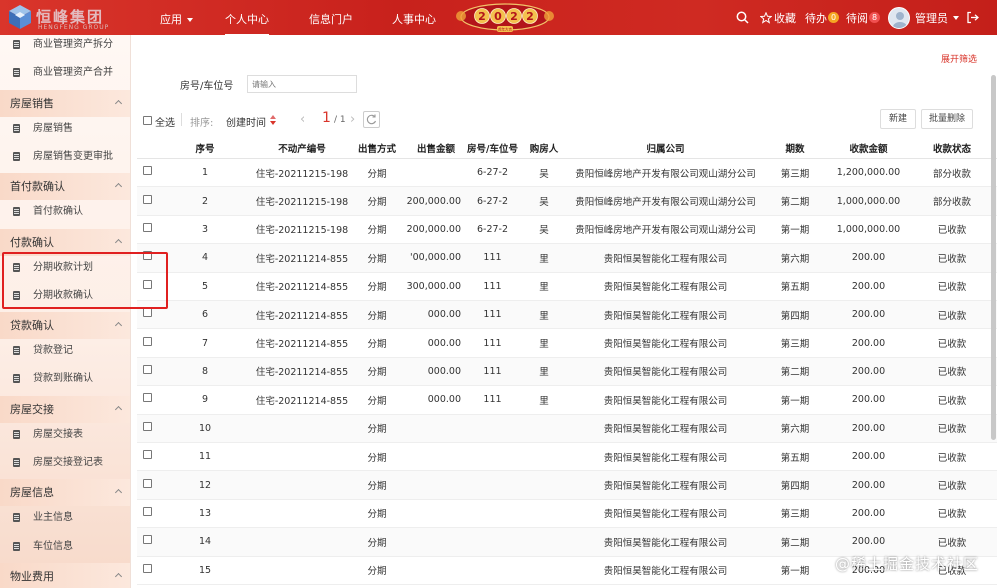 Image resolution: width=997 pixels, height=588 pixels. What do you see at coordinates (118, 242) in the screenshot?
I see `chevron-up-icon` at bounding box center [118, 242].